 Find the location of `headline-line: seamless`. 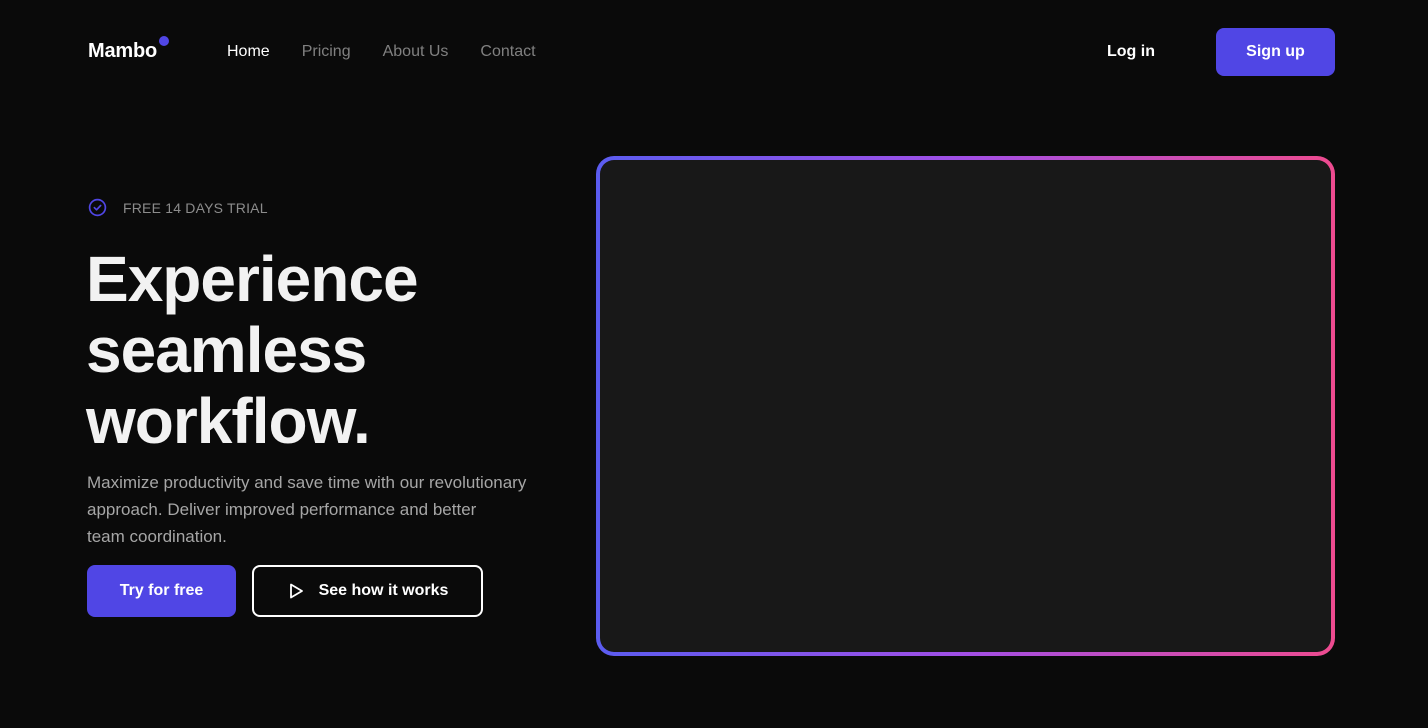

headline-line: seamless is located at coordinates (226, 350).